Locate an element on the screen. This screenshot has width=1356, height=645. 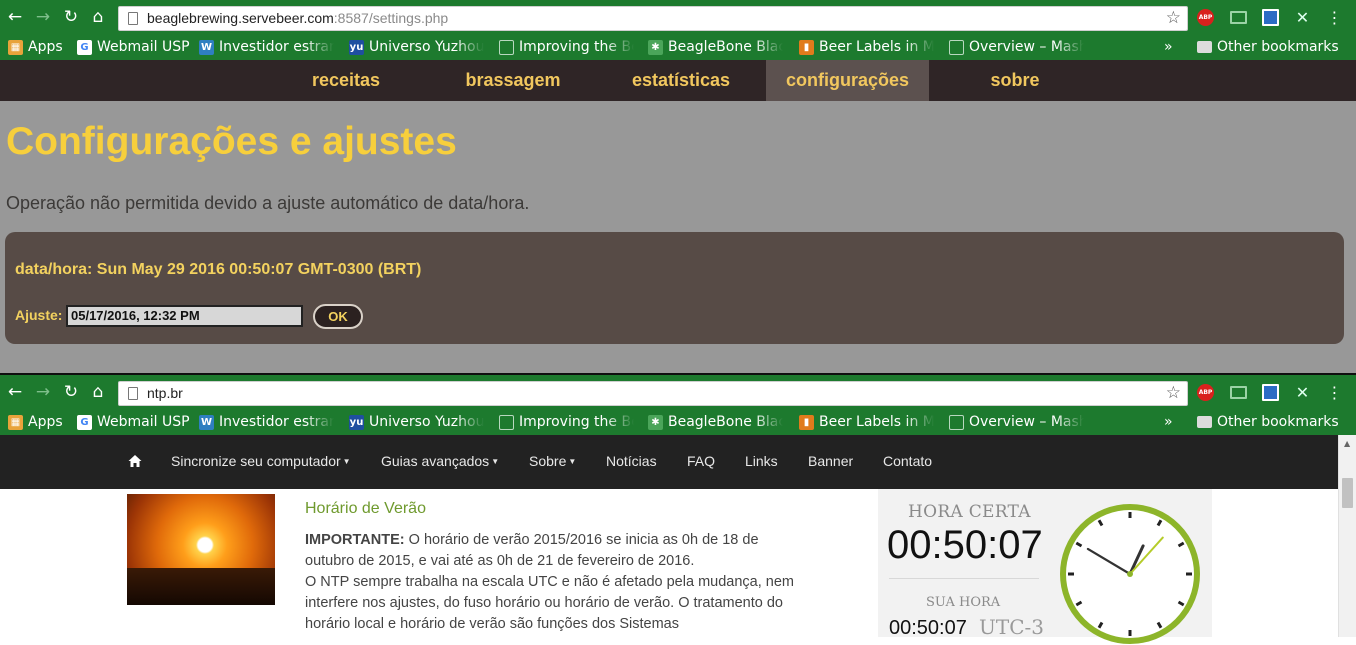
nav-estatisticas: estatísticas is located at coordinates (681, 80).